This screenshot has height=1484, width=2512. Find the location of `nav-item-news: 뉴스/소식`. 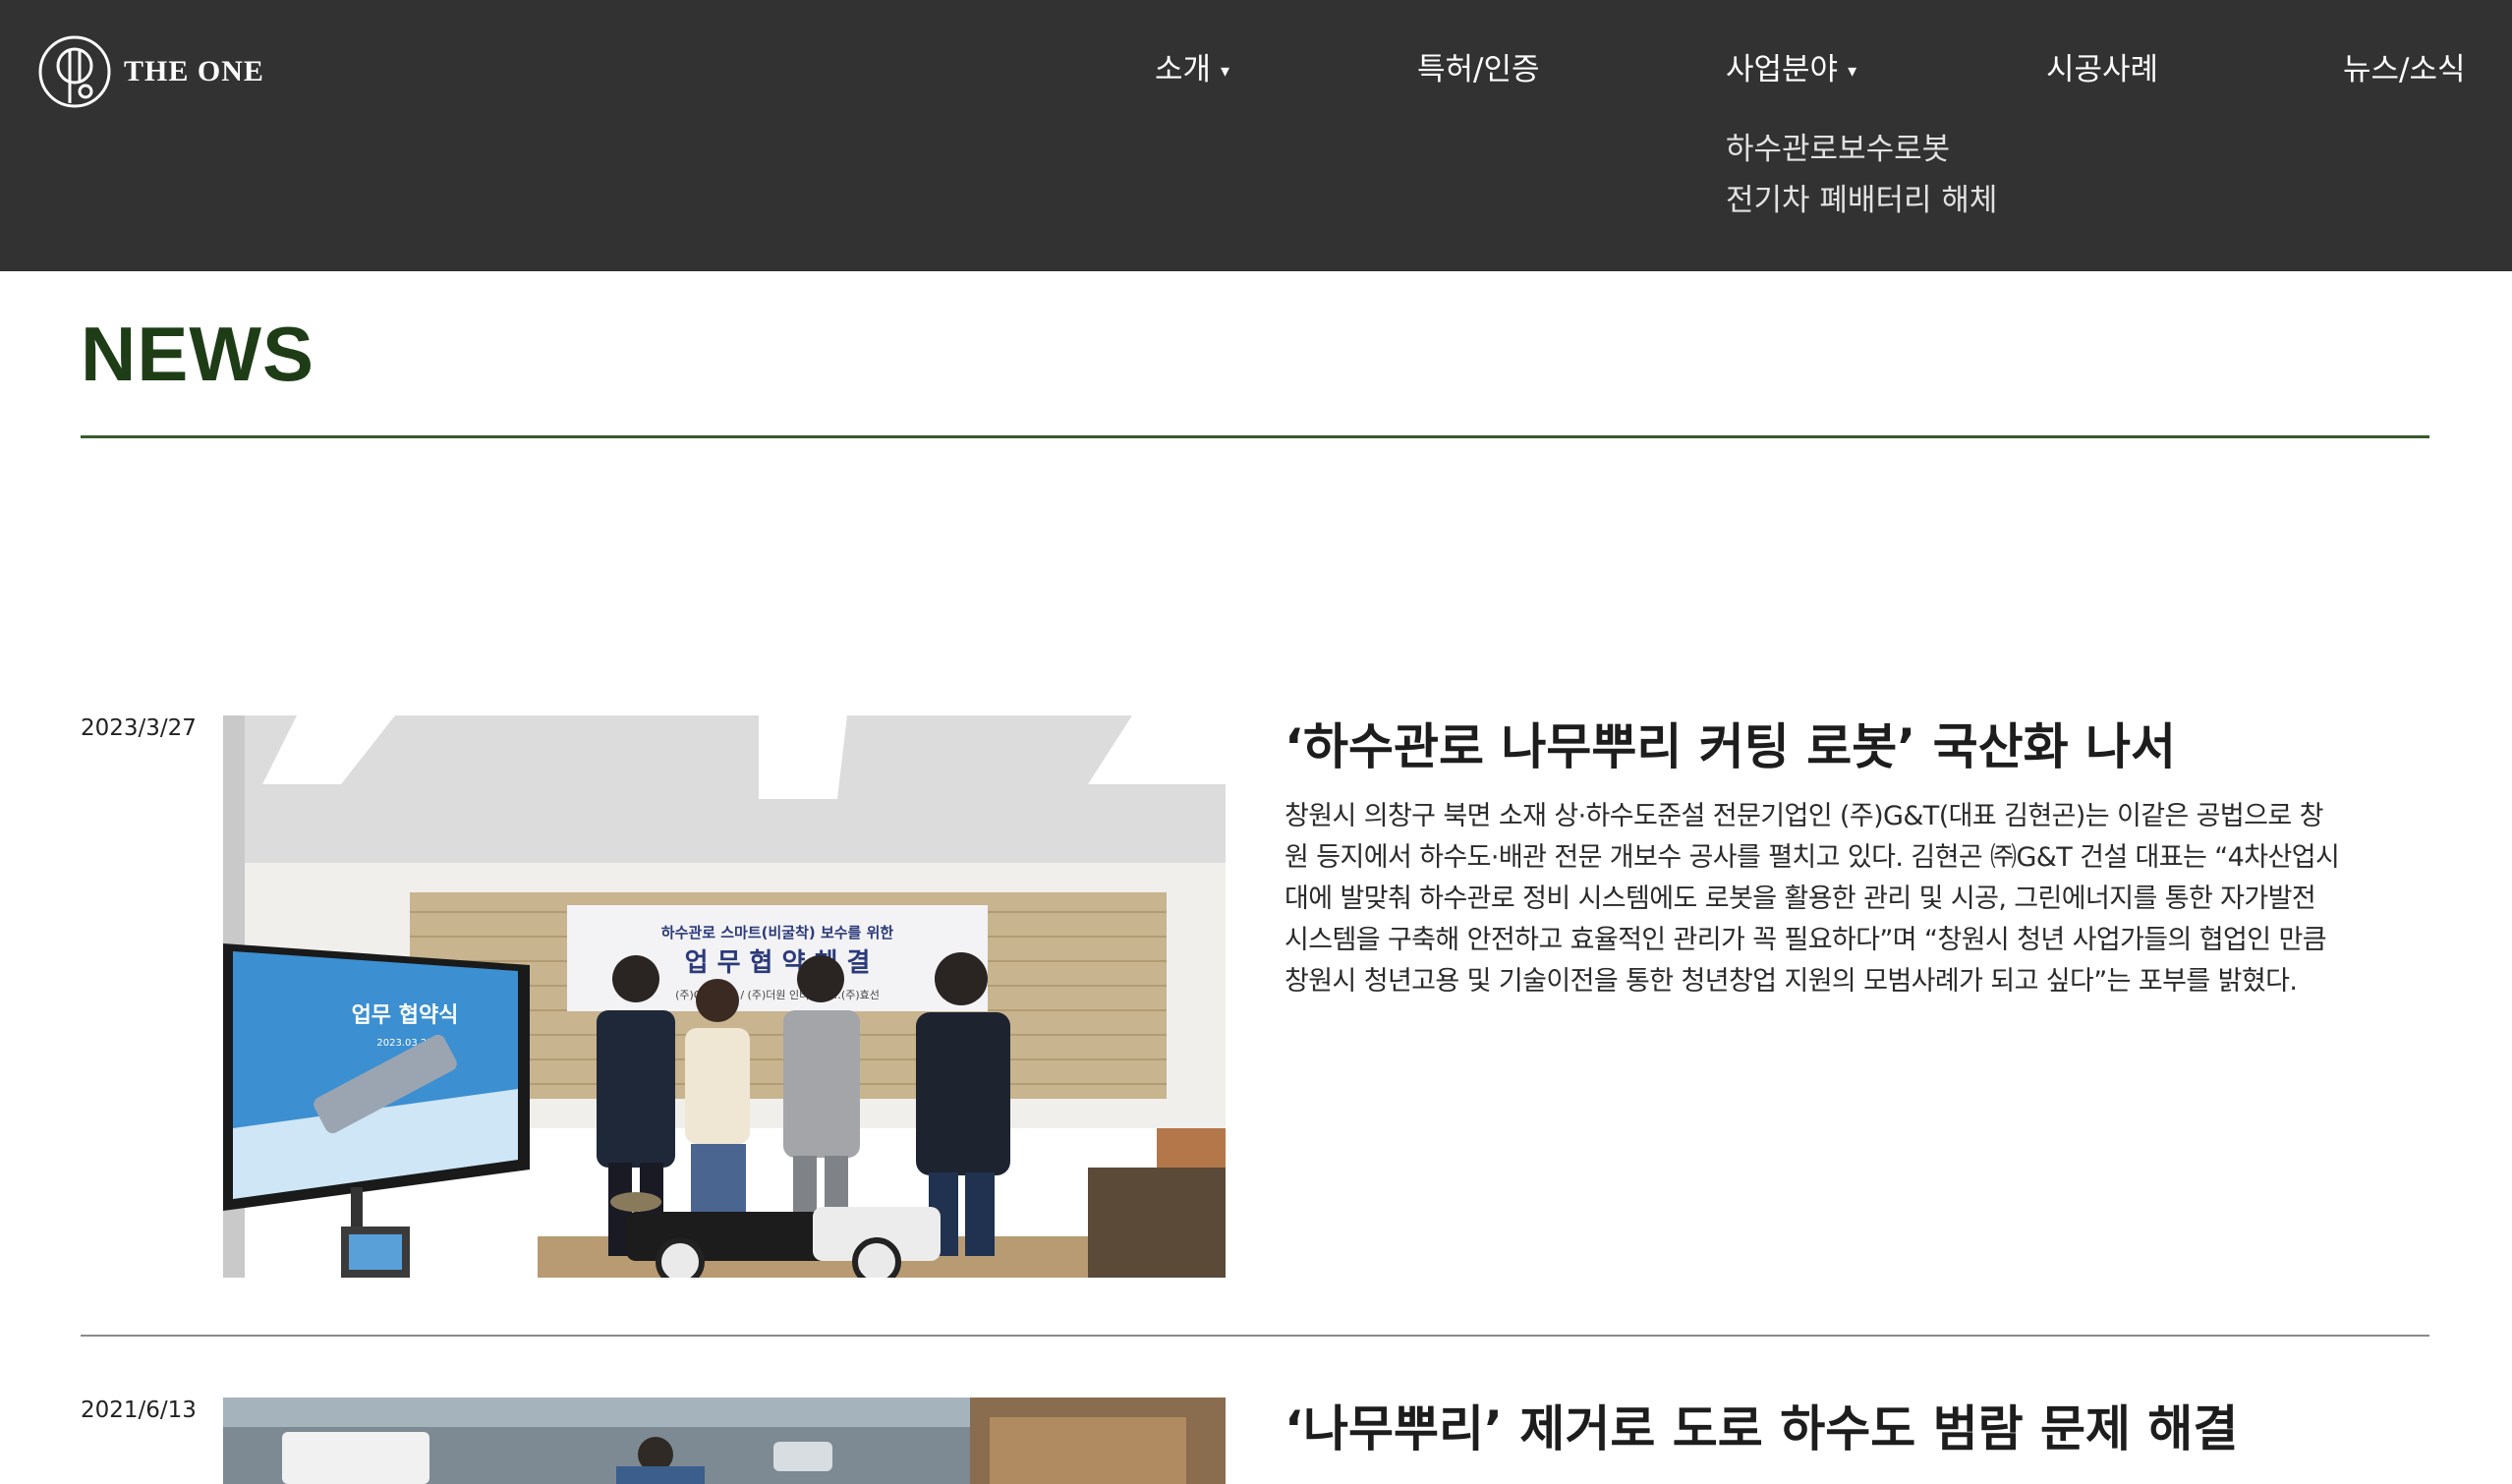

nav-item-news: 뉴스/소식 is located at coordinates (2404, 69).